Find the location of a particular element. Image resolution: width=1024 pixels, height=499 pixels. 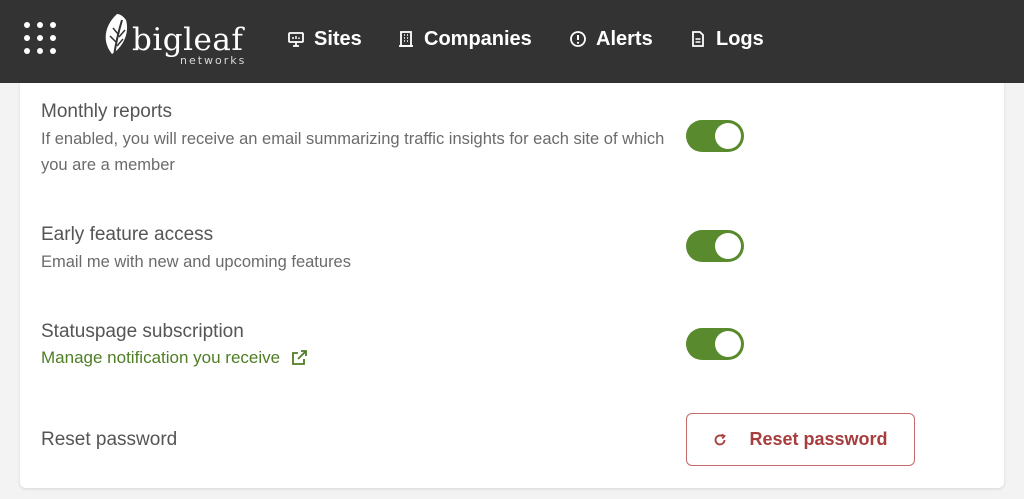

alert-circle-icon is located at coordinates (578, 39).